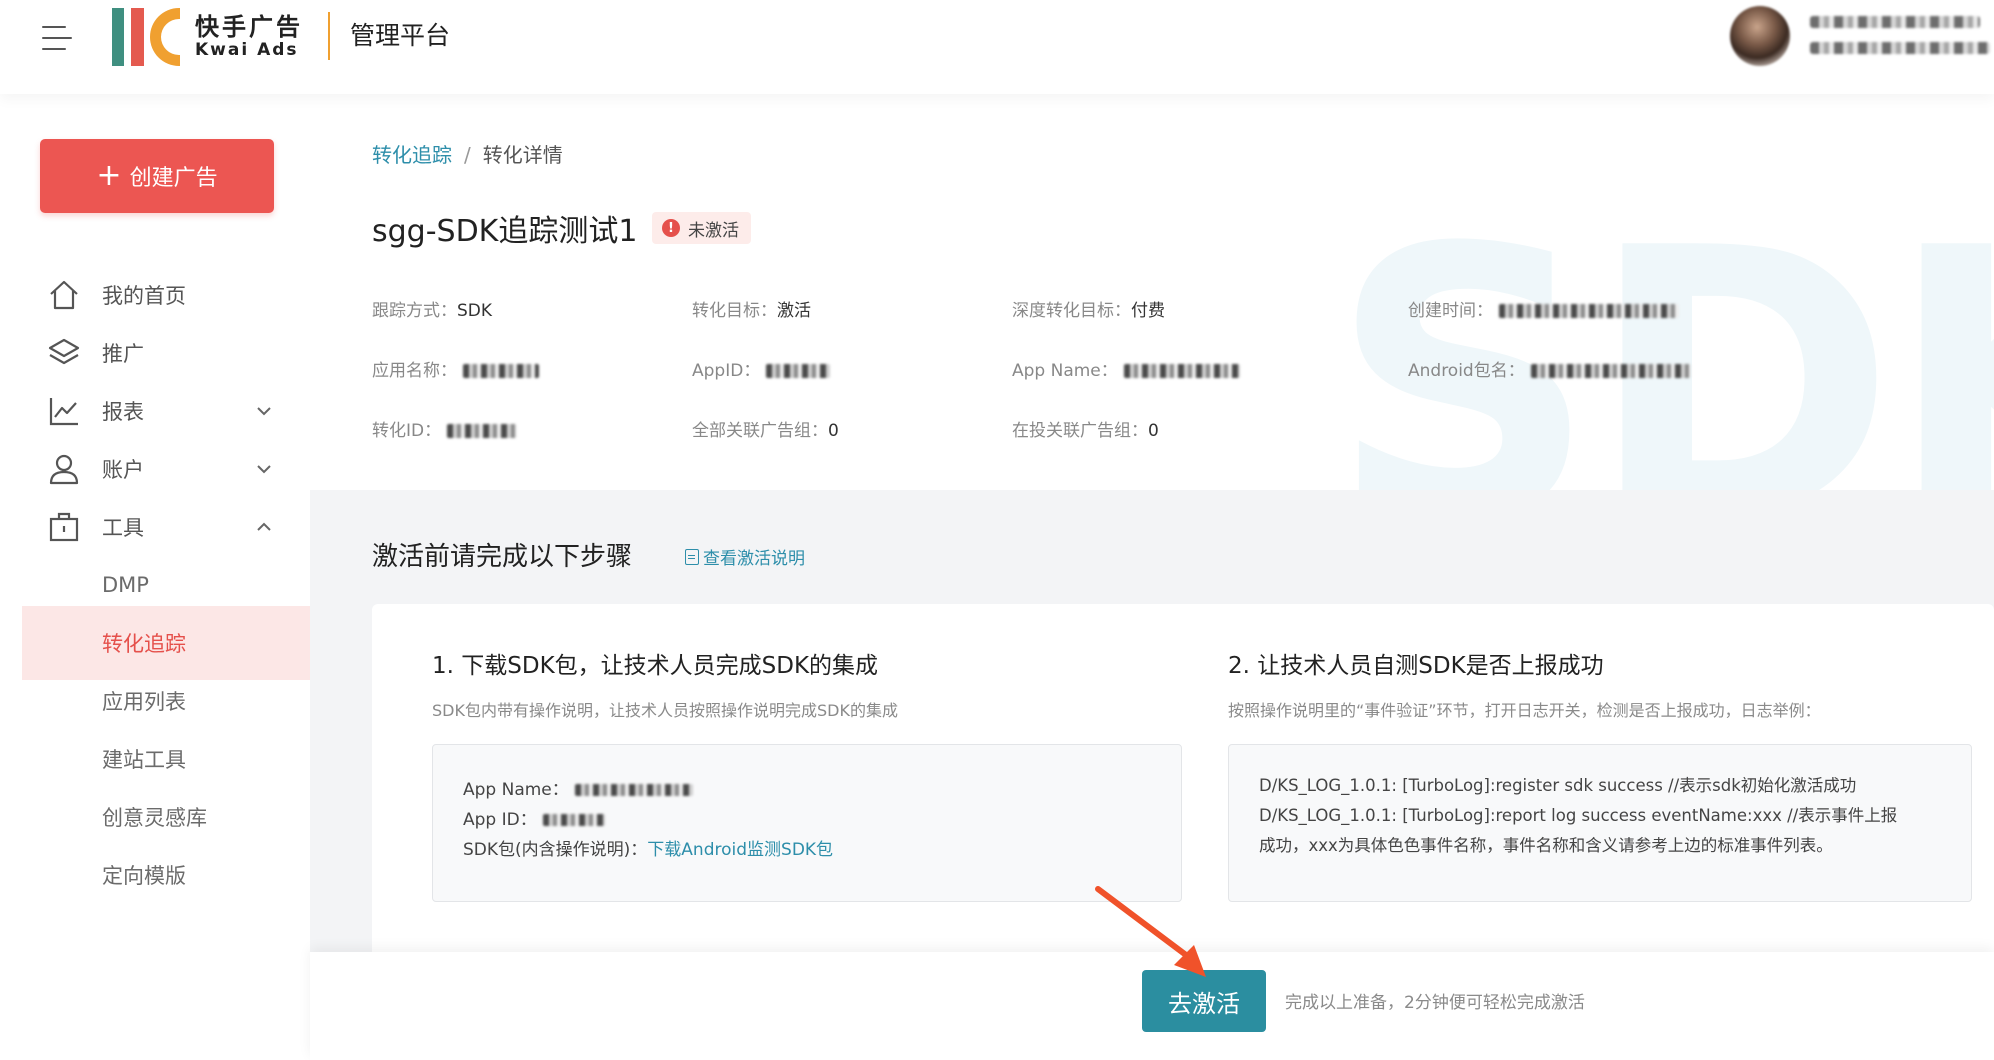 The width and height of the screenshot is (1994, 1060). I want to click on logo-divider, so click(329, 36).